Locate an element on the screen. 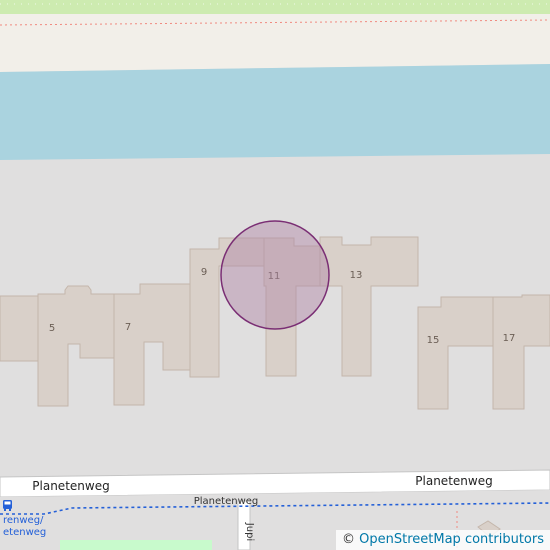  house-number-7: 7 is located at coordinates (128, 327).